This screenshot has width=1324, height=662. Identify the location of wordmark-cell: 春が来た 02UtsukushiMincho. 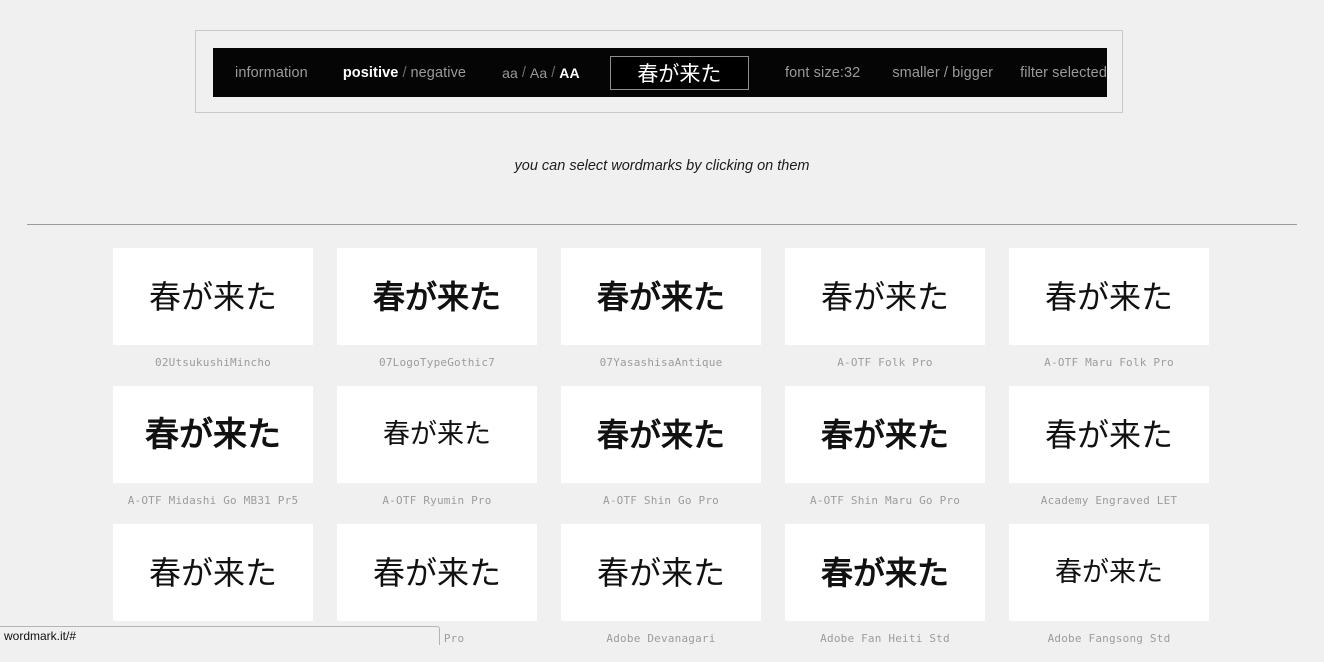
(213, 308).